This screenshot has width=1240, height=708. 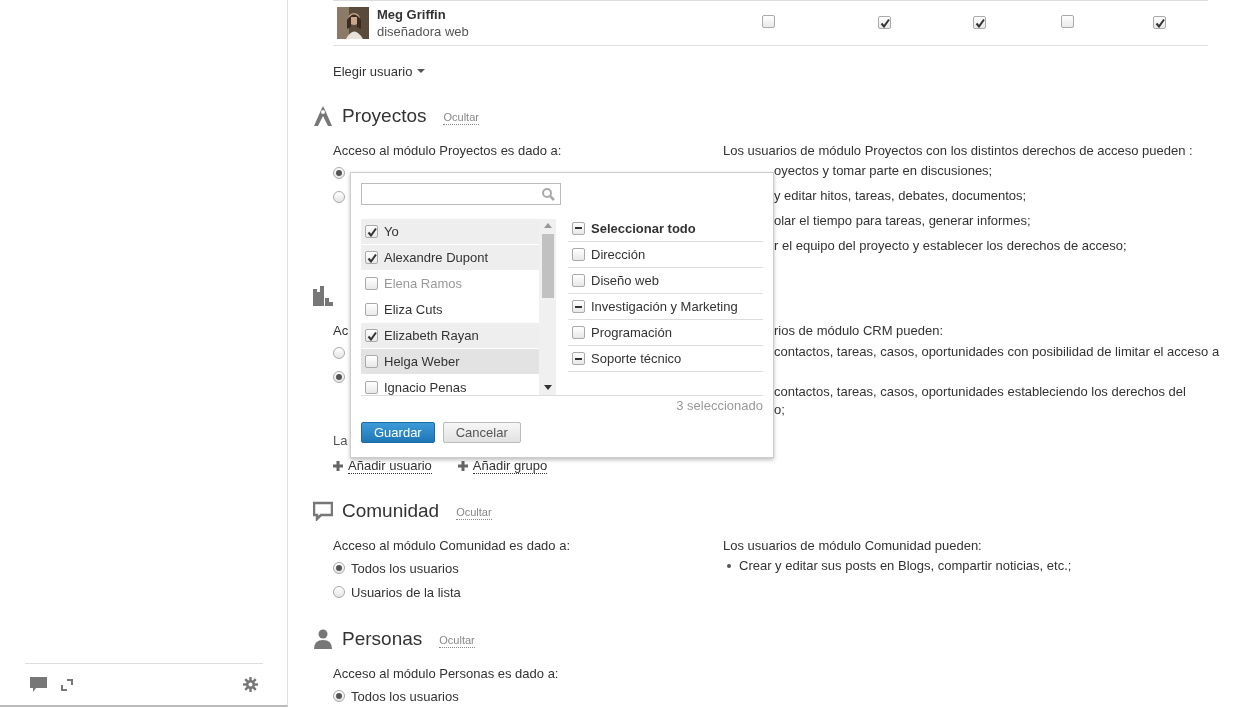 I want to click on expand-icon, so click(x=67, y=684).